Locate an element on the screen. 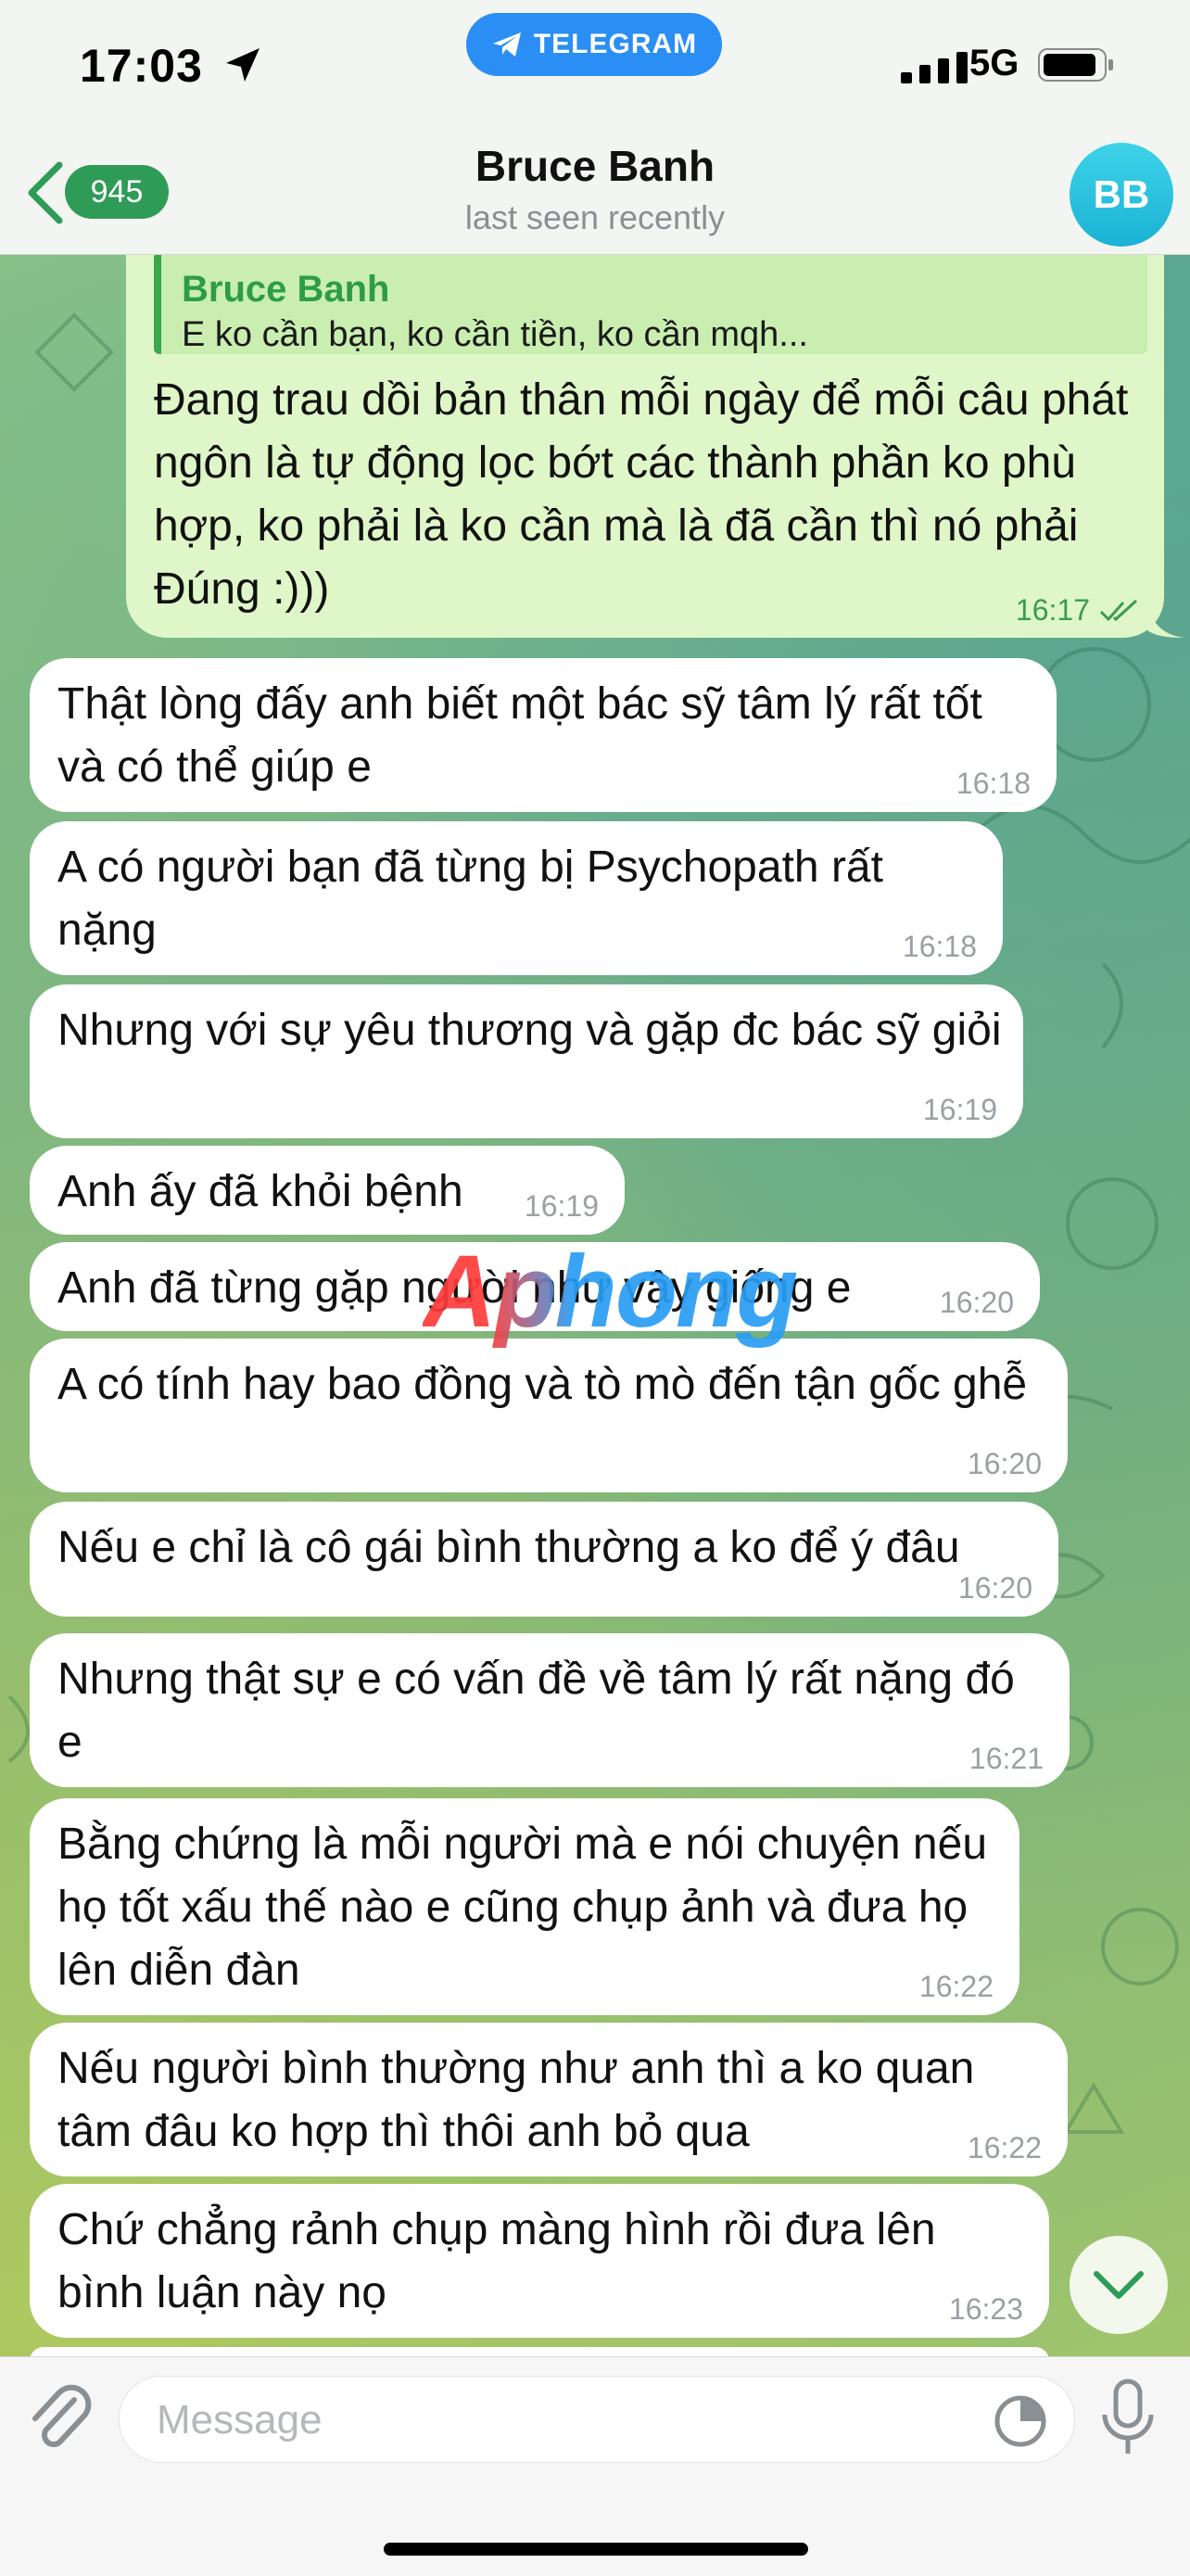  avatar: BB is located at coordinates (1121, 195).